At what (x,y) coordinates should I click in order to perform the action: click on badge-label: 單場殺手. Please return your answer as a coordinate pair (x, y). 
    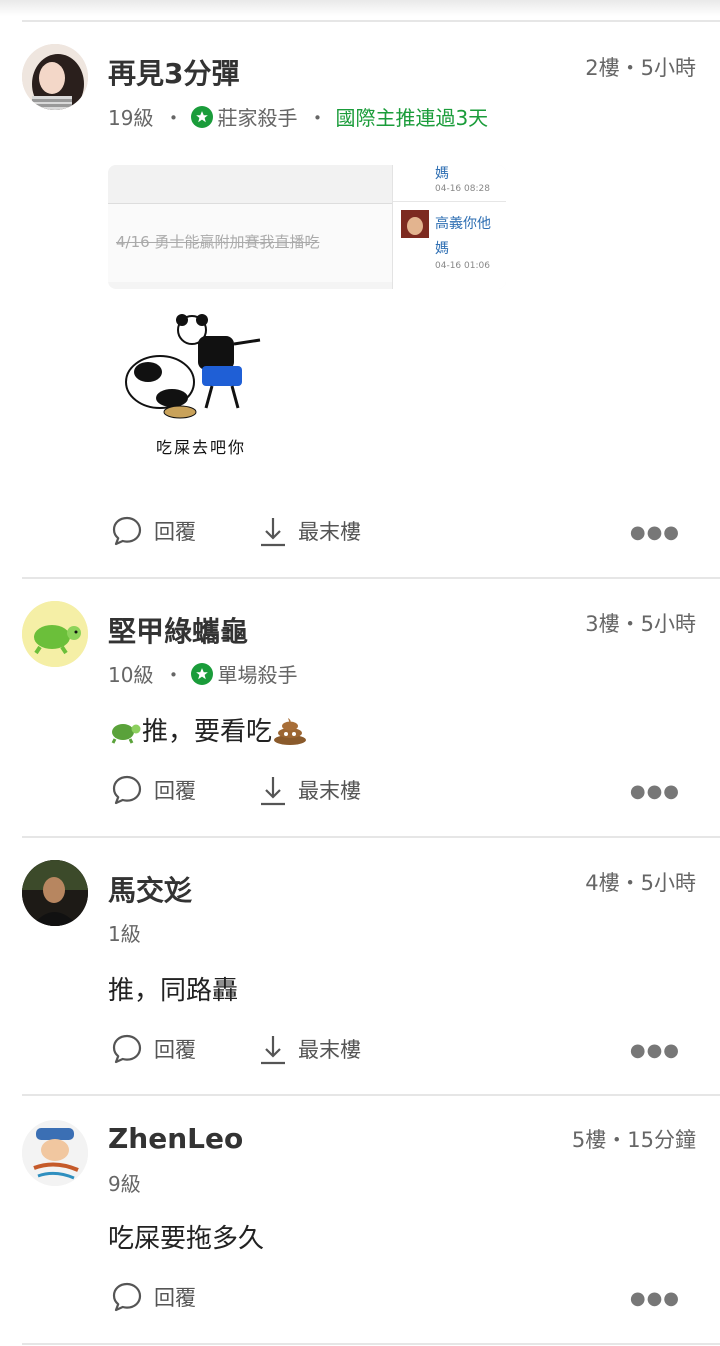
    Looking at the image, I should click on (257, 675).